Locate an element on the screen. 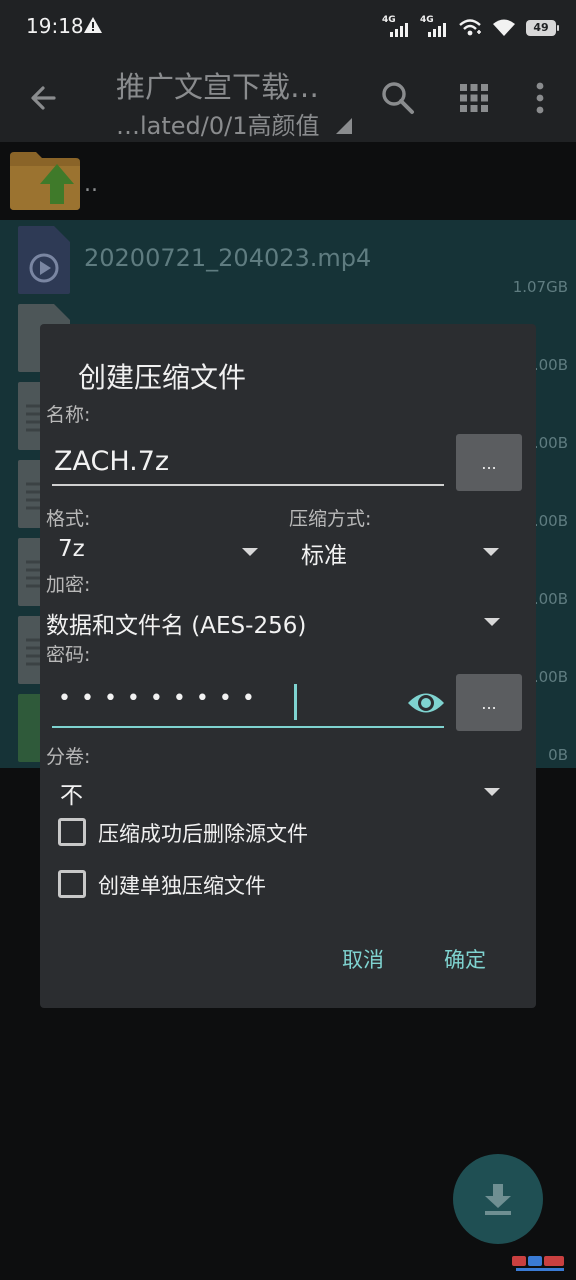 The height and width of the screenshot is (1280, 576). file-size: 1.07GB is located at coordinates (540, 287).